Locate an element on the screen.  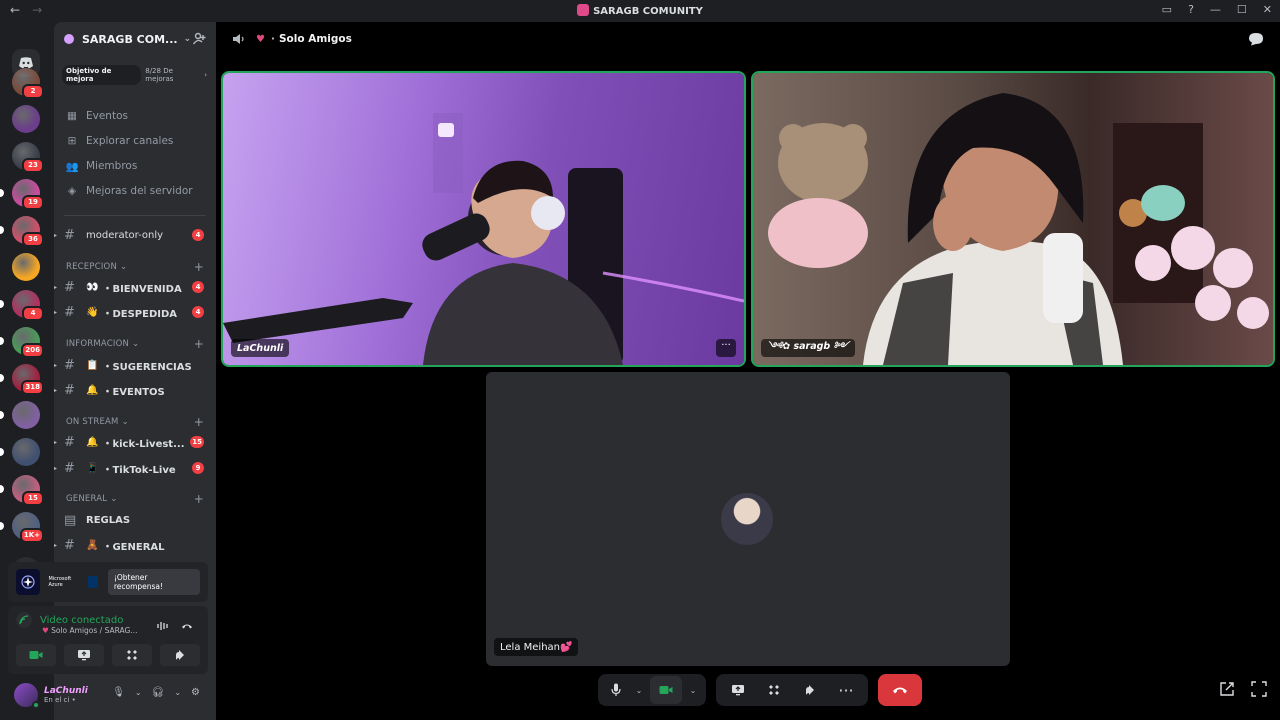
server-header: SARAGB COM... ⌄ is located at coordinates (135, 39).